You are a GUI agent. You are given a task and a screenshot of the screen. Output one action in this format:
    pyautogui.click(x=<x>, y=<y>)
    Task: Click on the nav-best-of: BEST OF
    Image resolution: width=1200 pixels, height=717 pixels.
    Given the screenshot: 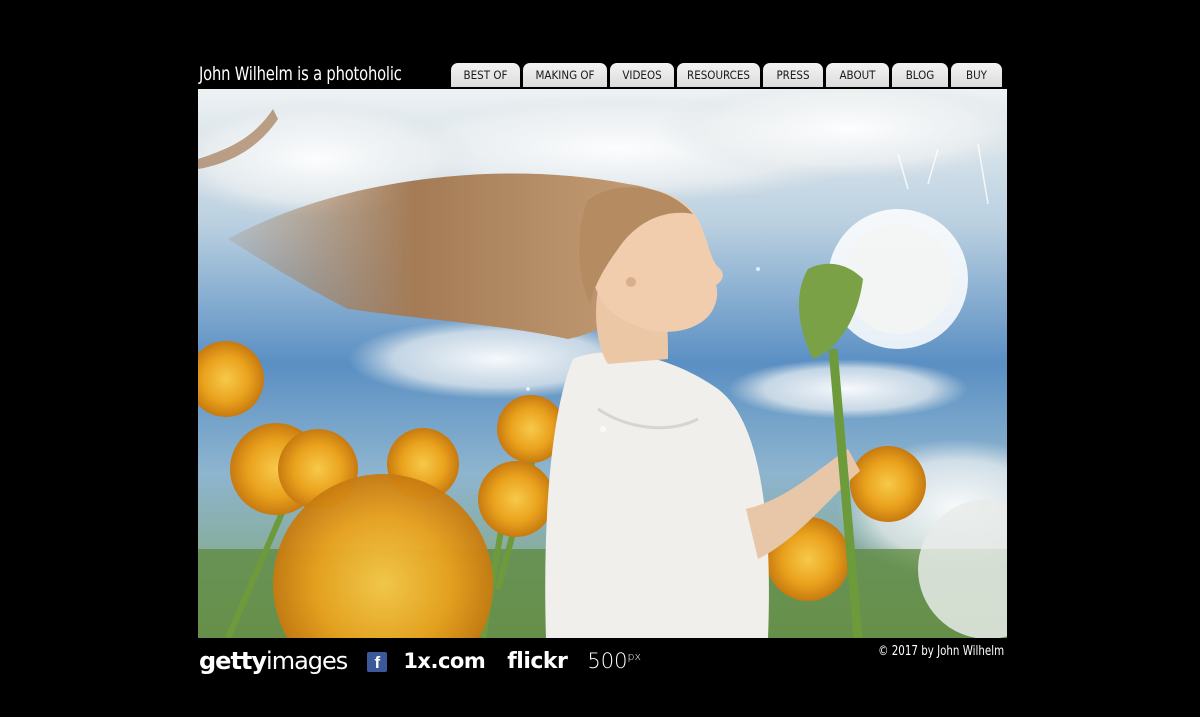 What is the action you would take?
    pyautogui.click(x=485, y=75)
    